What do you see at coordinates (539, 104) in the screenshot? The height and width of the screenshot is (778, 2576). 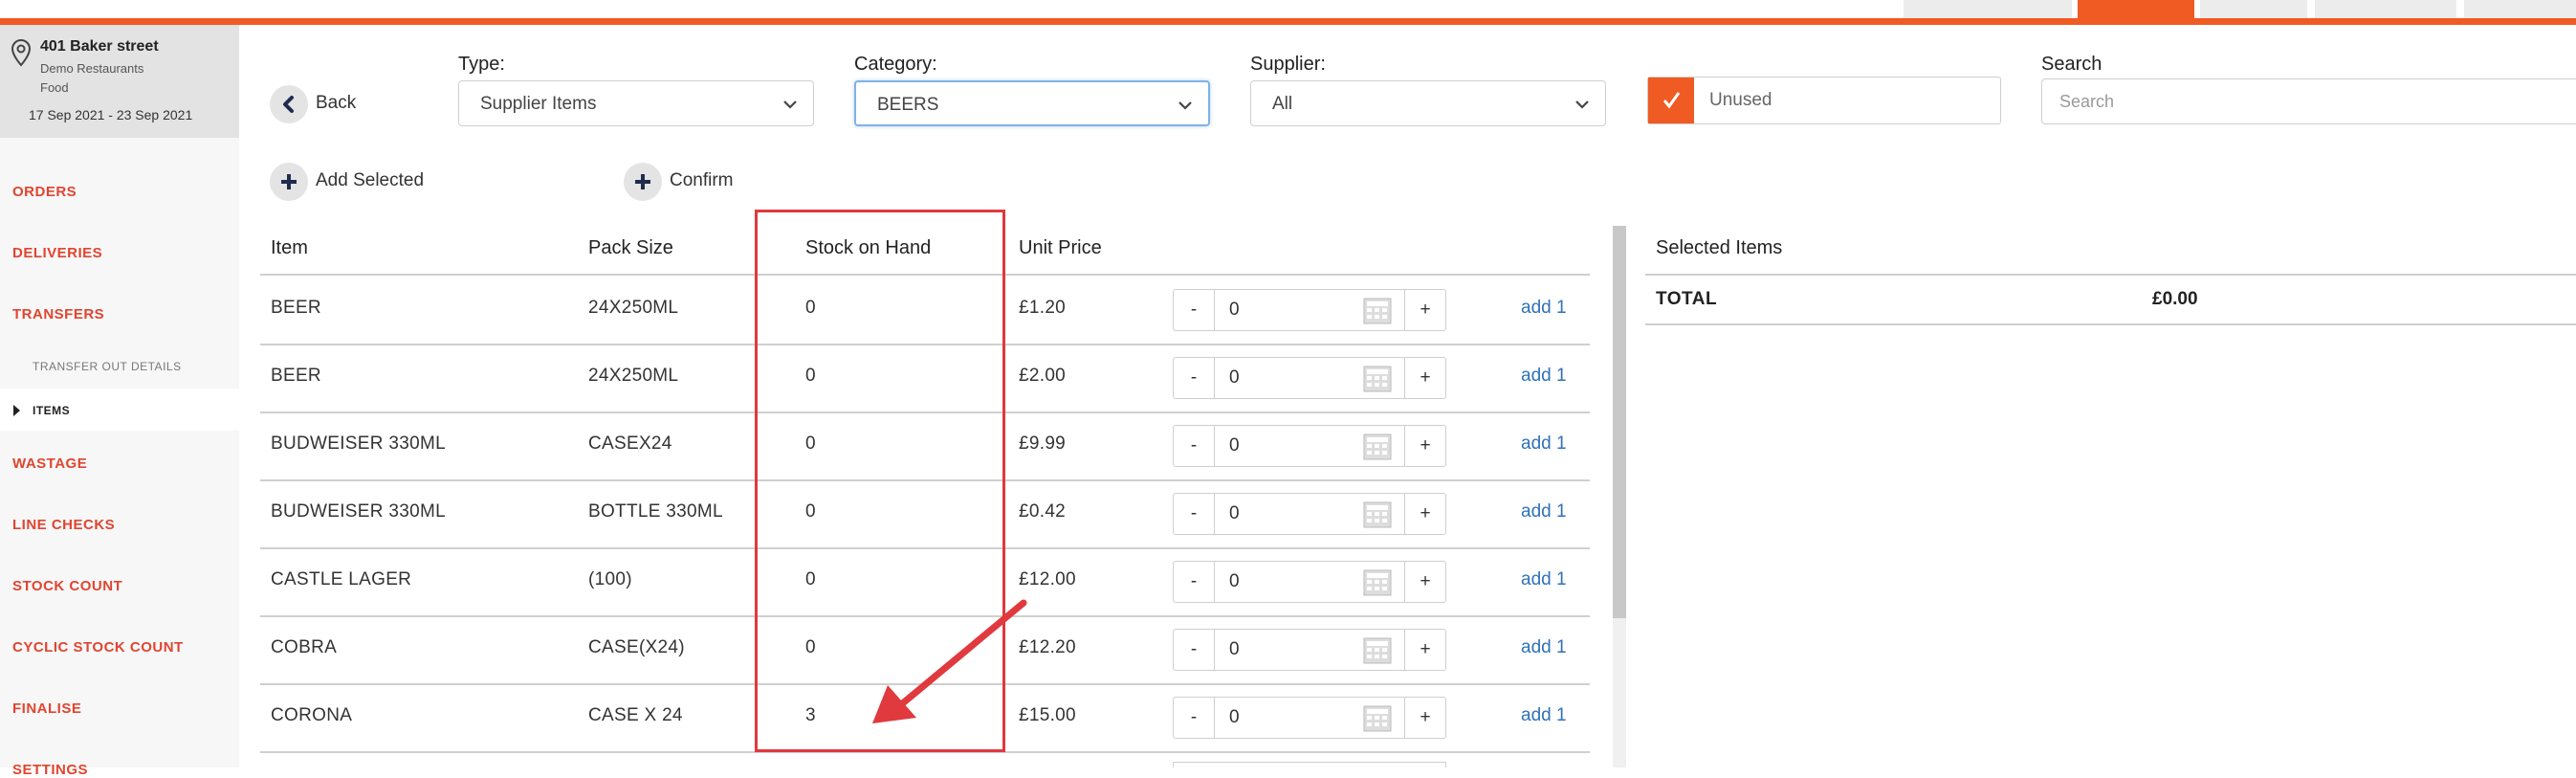 I see `type-select-value: Supplier Items` at bounding box center [539, 104].